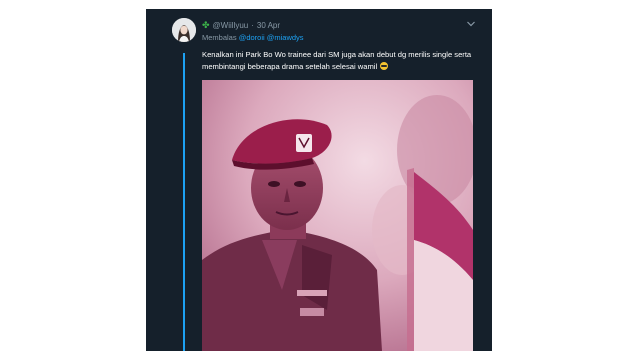 The image size is (640, 360). Describe the element at coordinates (184, 202) in the screenshot. I see `thread-line` at that location.